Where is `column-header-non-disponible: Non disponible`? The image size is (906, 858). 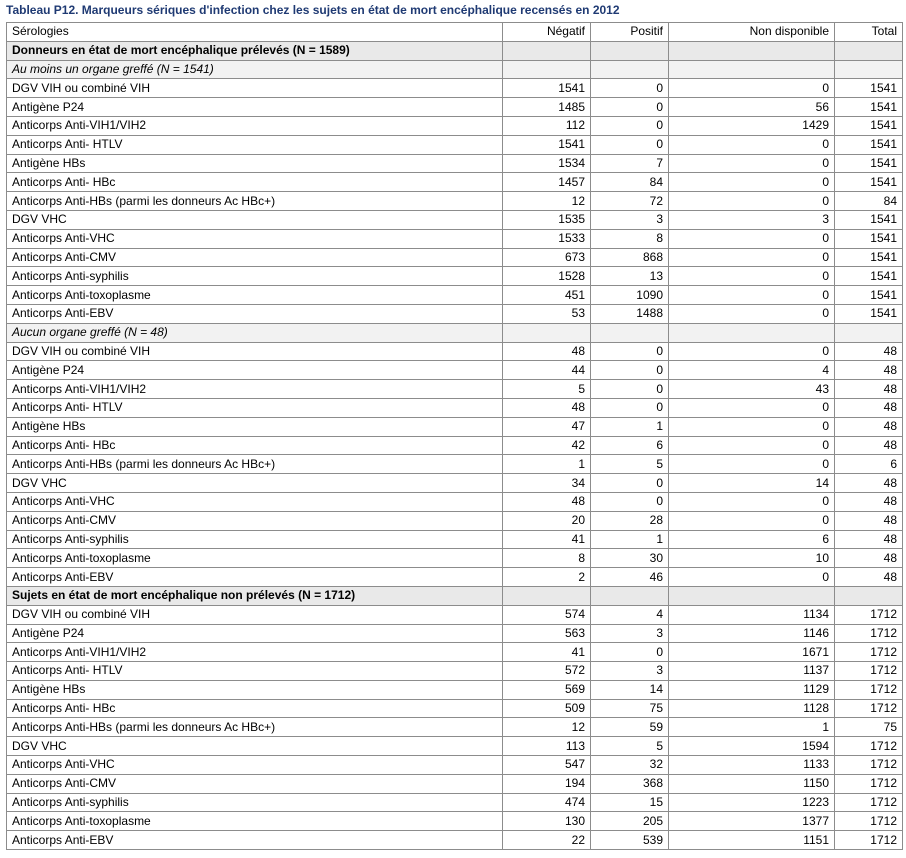
column-header-non-disponible: Non disponible is located at coordinates (751, 32).